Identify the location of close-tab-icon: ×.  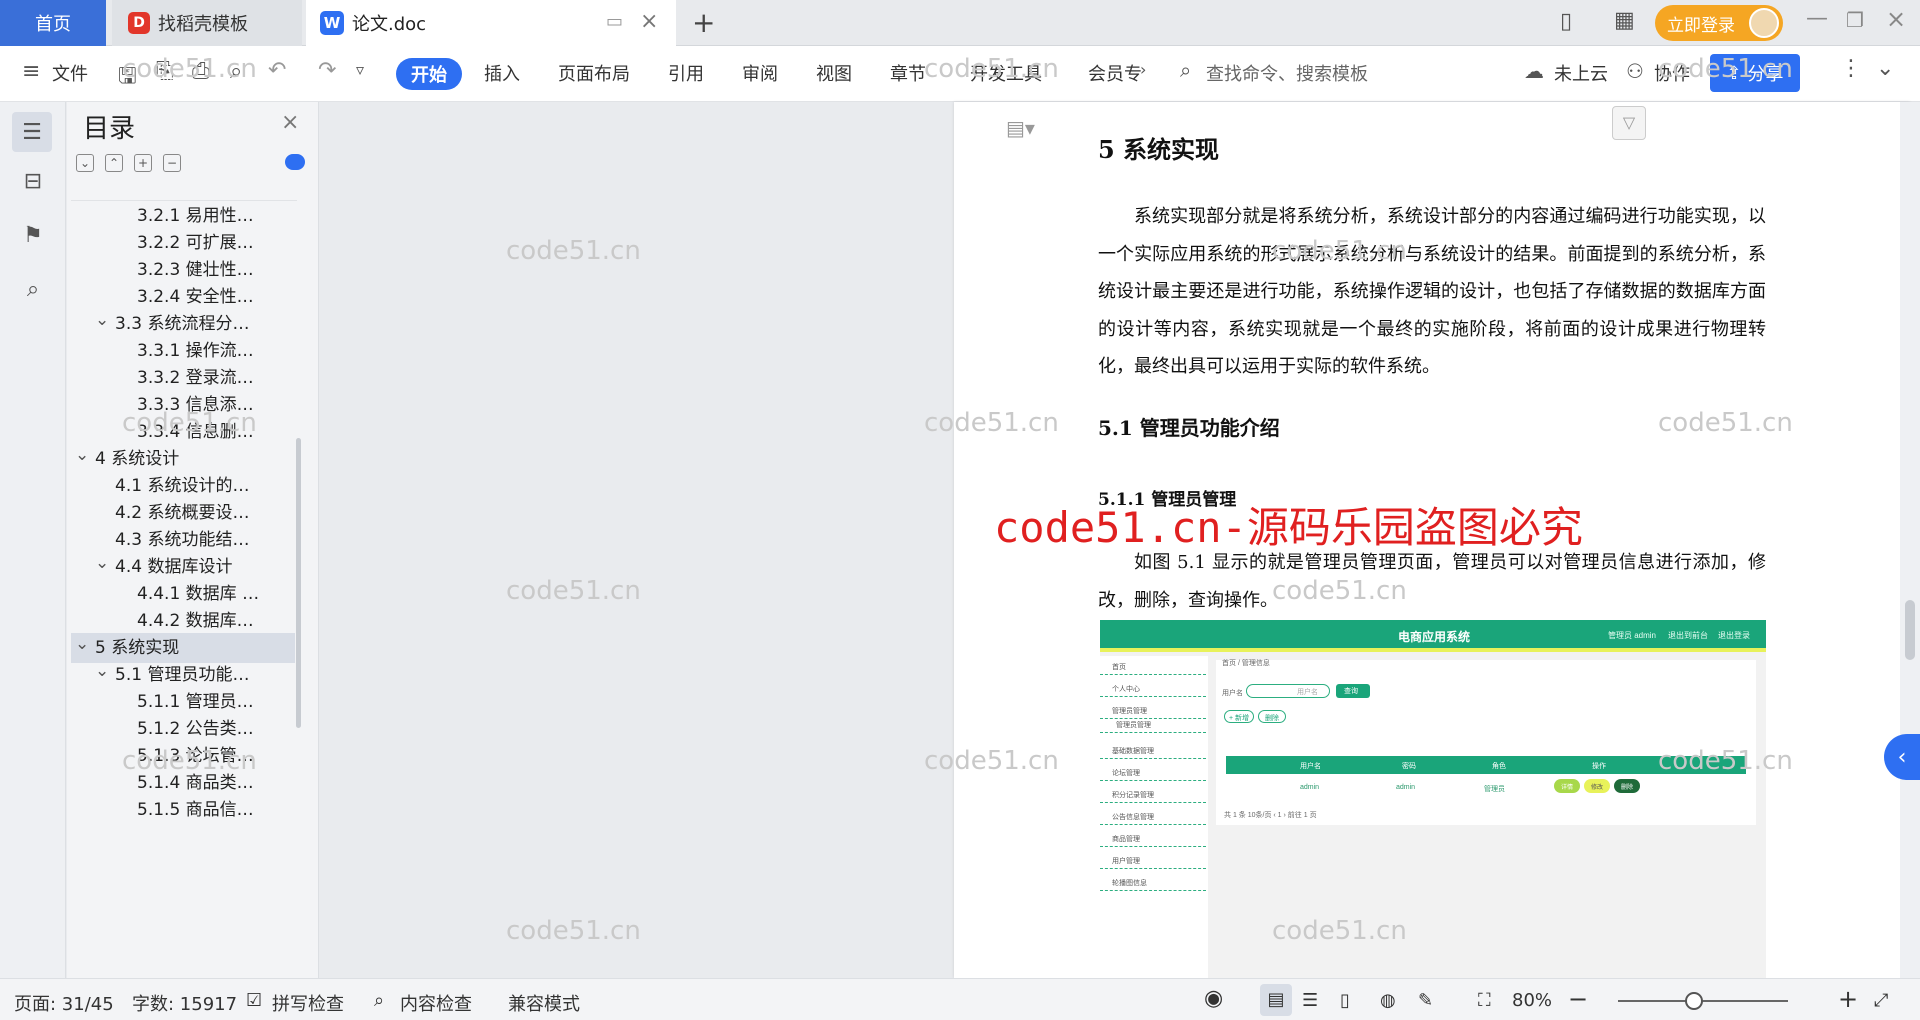
(649, 21).